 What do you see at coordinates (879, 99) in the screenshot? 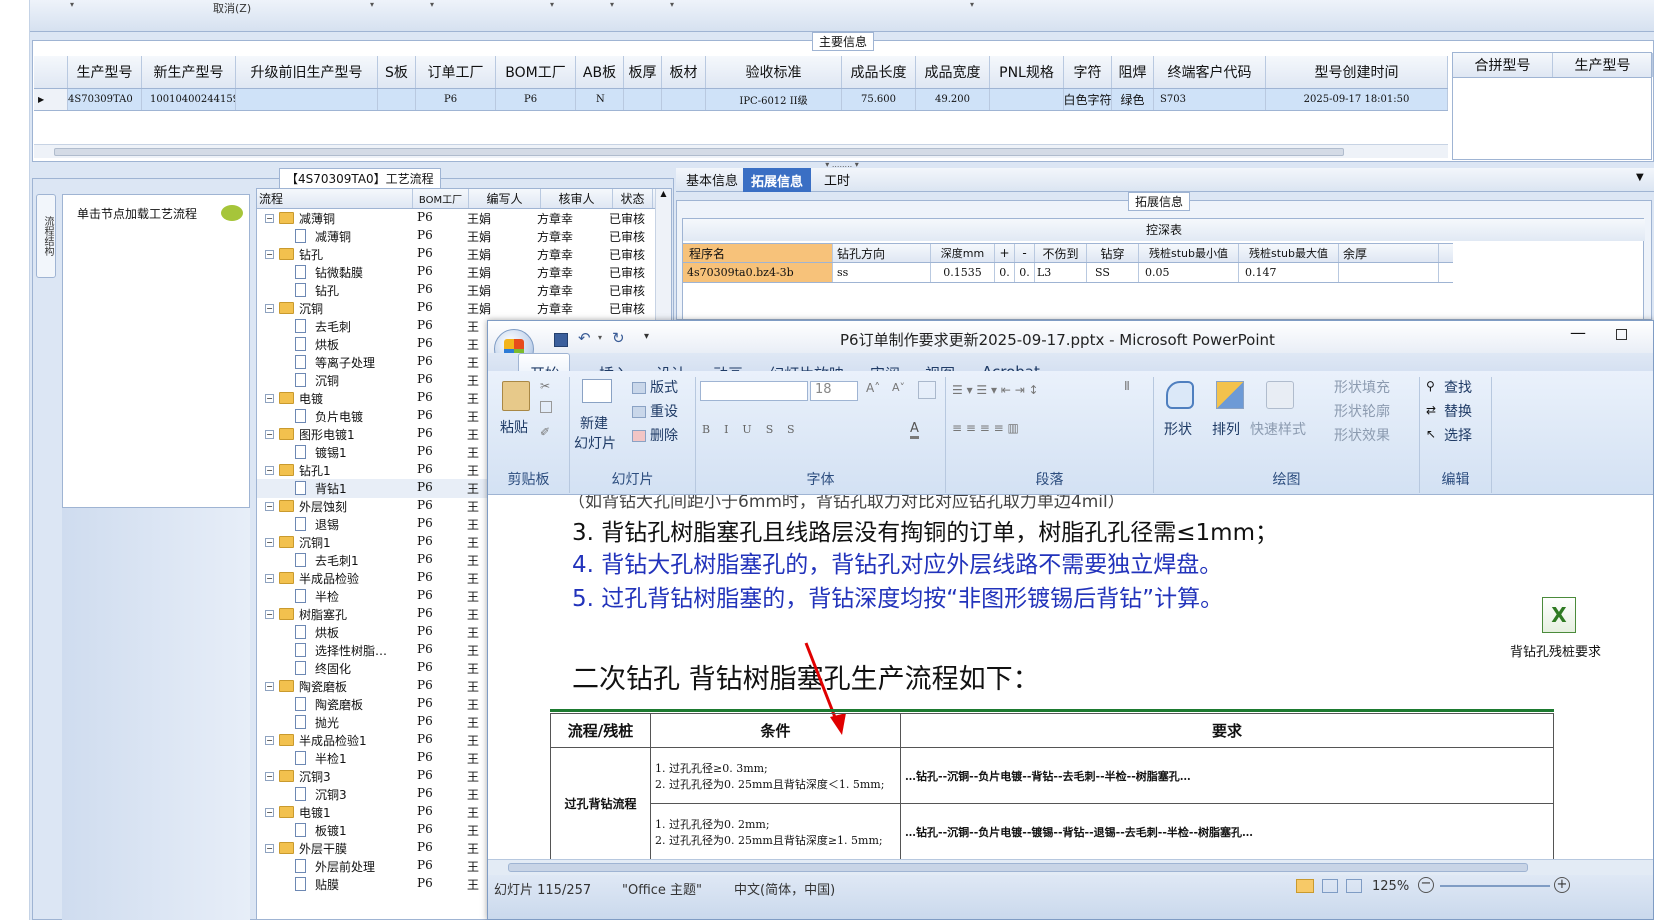
I see `cell: 75.600` at bounding box center [879, 99].